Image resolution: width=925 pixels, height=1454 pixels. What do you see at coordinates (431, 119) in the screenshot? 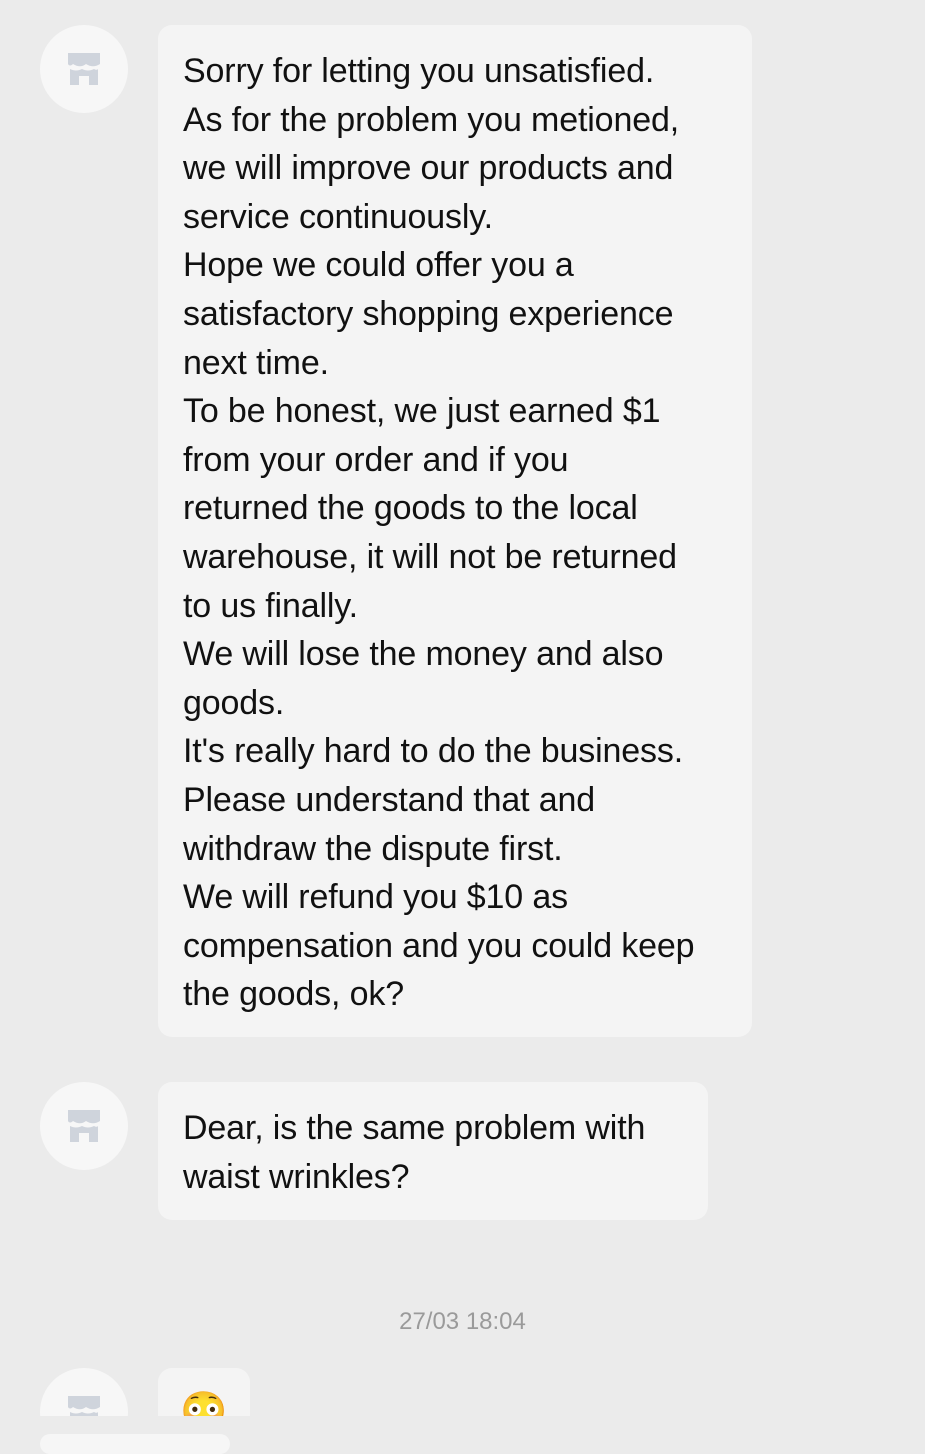
I see `message-line: As for the problem you metioned,` at bounding box center [431, 119].